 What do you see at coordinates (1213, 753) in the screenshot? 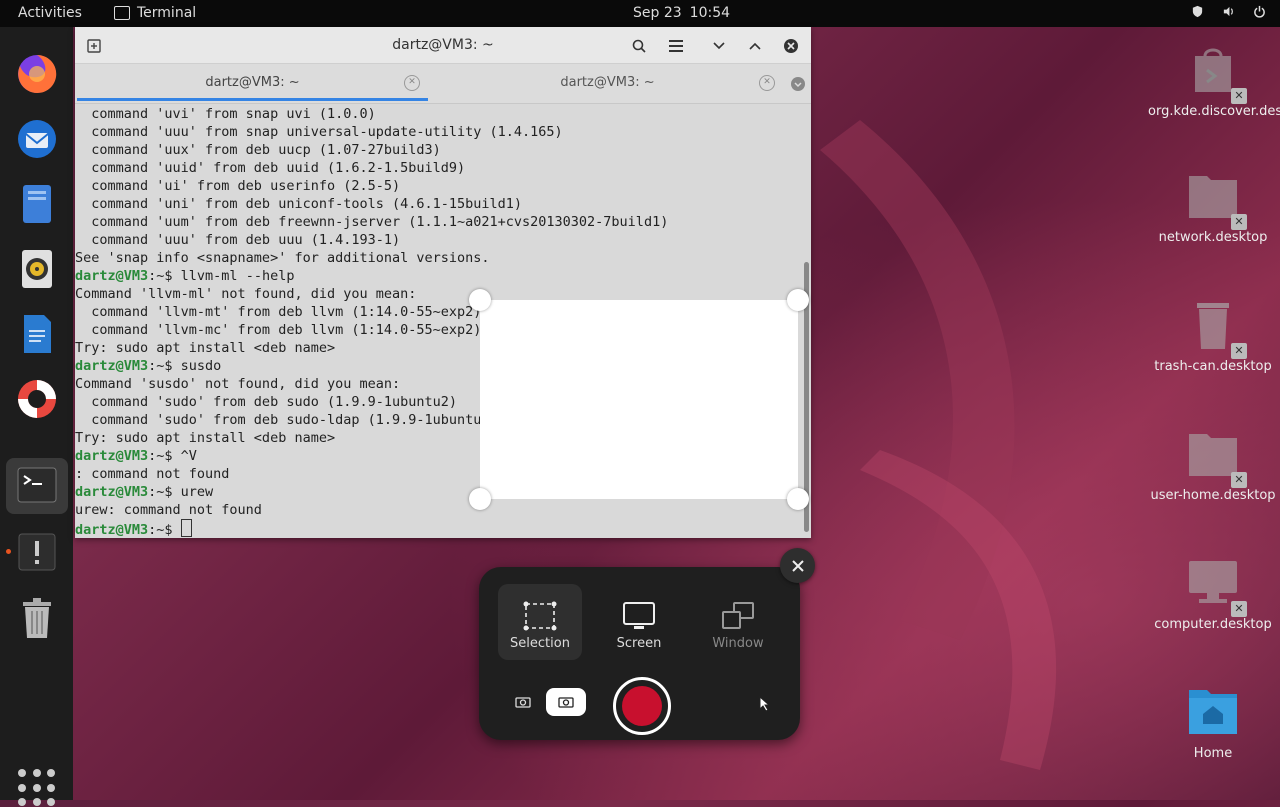
I see `desktop-icon-label: Home` at bounding box center [1213, 753].